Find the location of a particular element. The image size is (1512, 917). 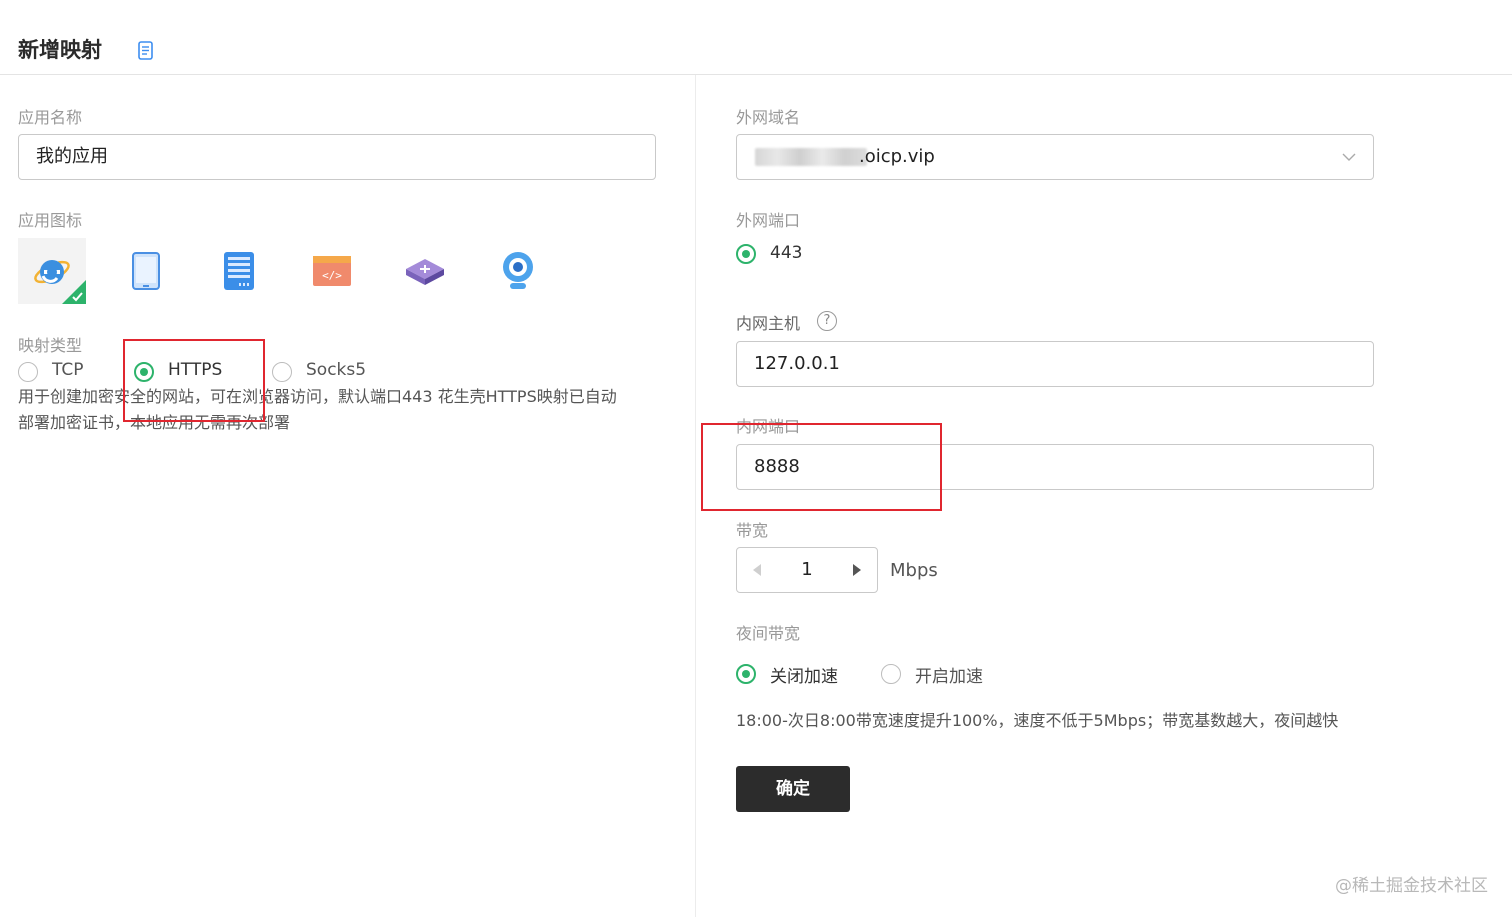

ie-browser-icon is located at coordinates (52, 271).